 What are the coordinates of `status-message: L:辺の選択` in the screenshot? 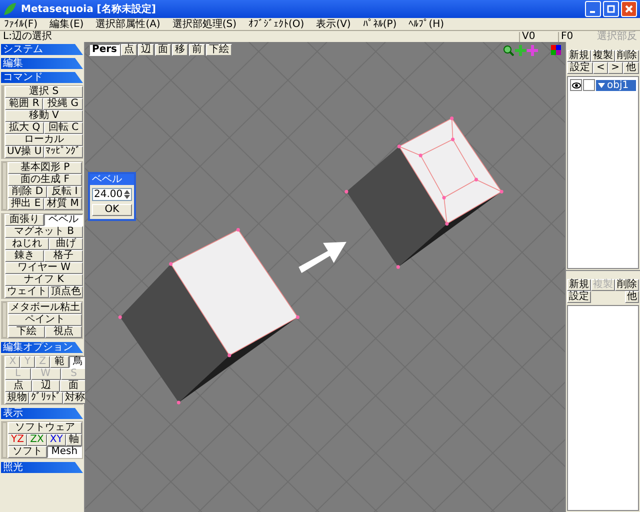 It's located at (28, 37).